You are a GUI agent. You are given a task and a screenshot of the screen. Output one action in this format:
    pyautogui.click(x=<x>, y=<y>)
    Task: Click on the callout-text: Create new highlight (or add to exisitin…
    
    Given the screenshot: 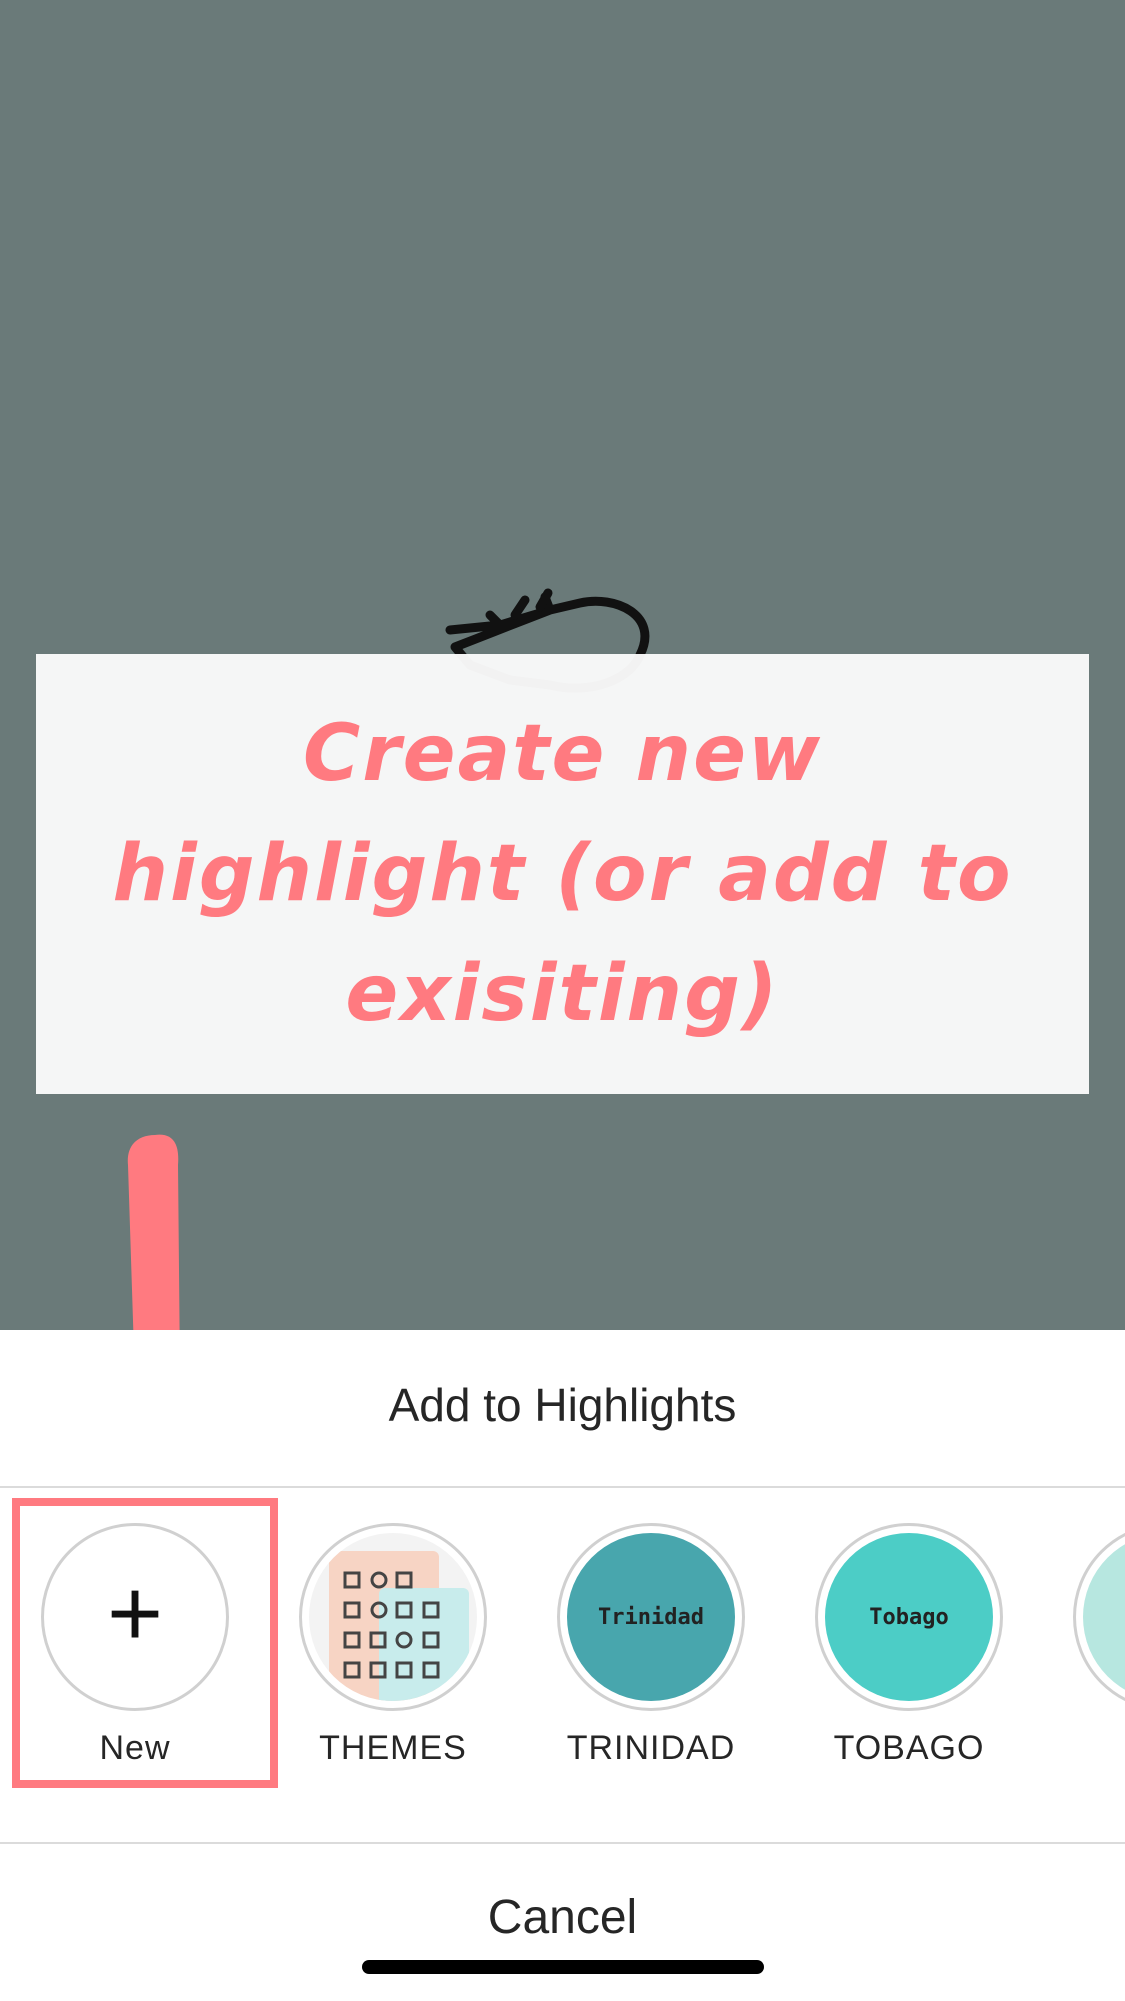 What is the action you would take?
    pyautogui.click(x=562, y=874)
    